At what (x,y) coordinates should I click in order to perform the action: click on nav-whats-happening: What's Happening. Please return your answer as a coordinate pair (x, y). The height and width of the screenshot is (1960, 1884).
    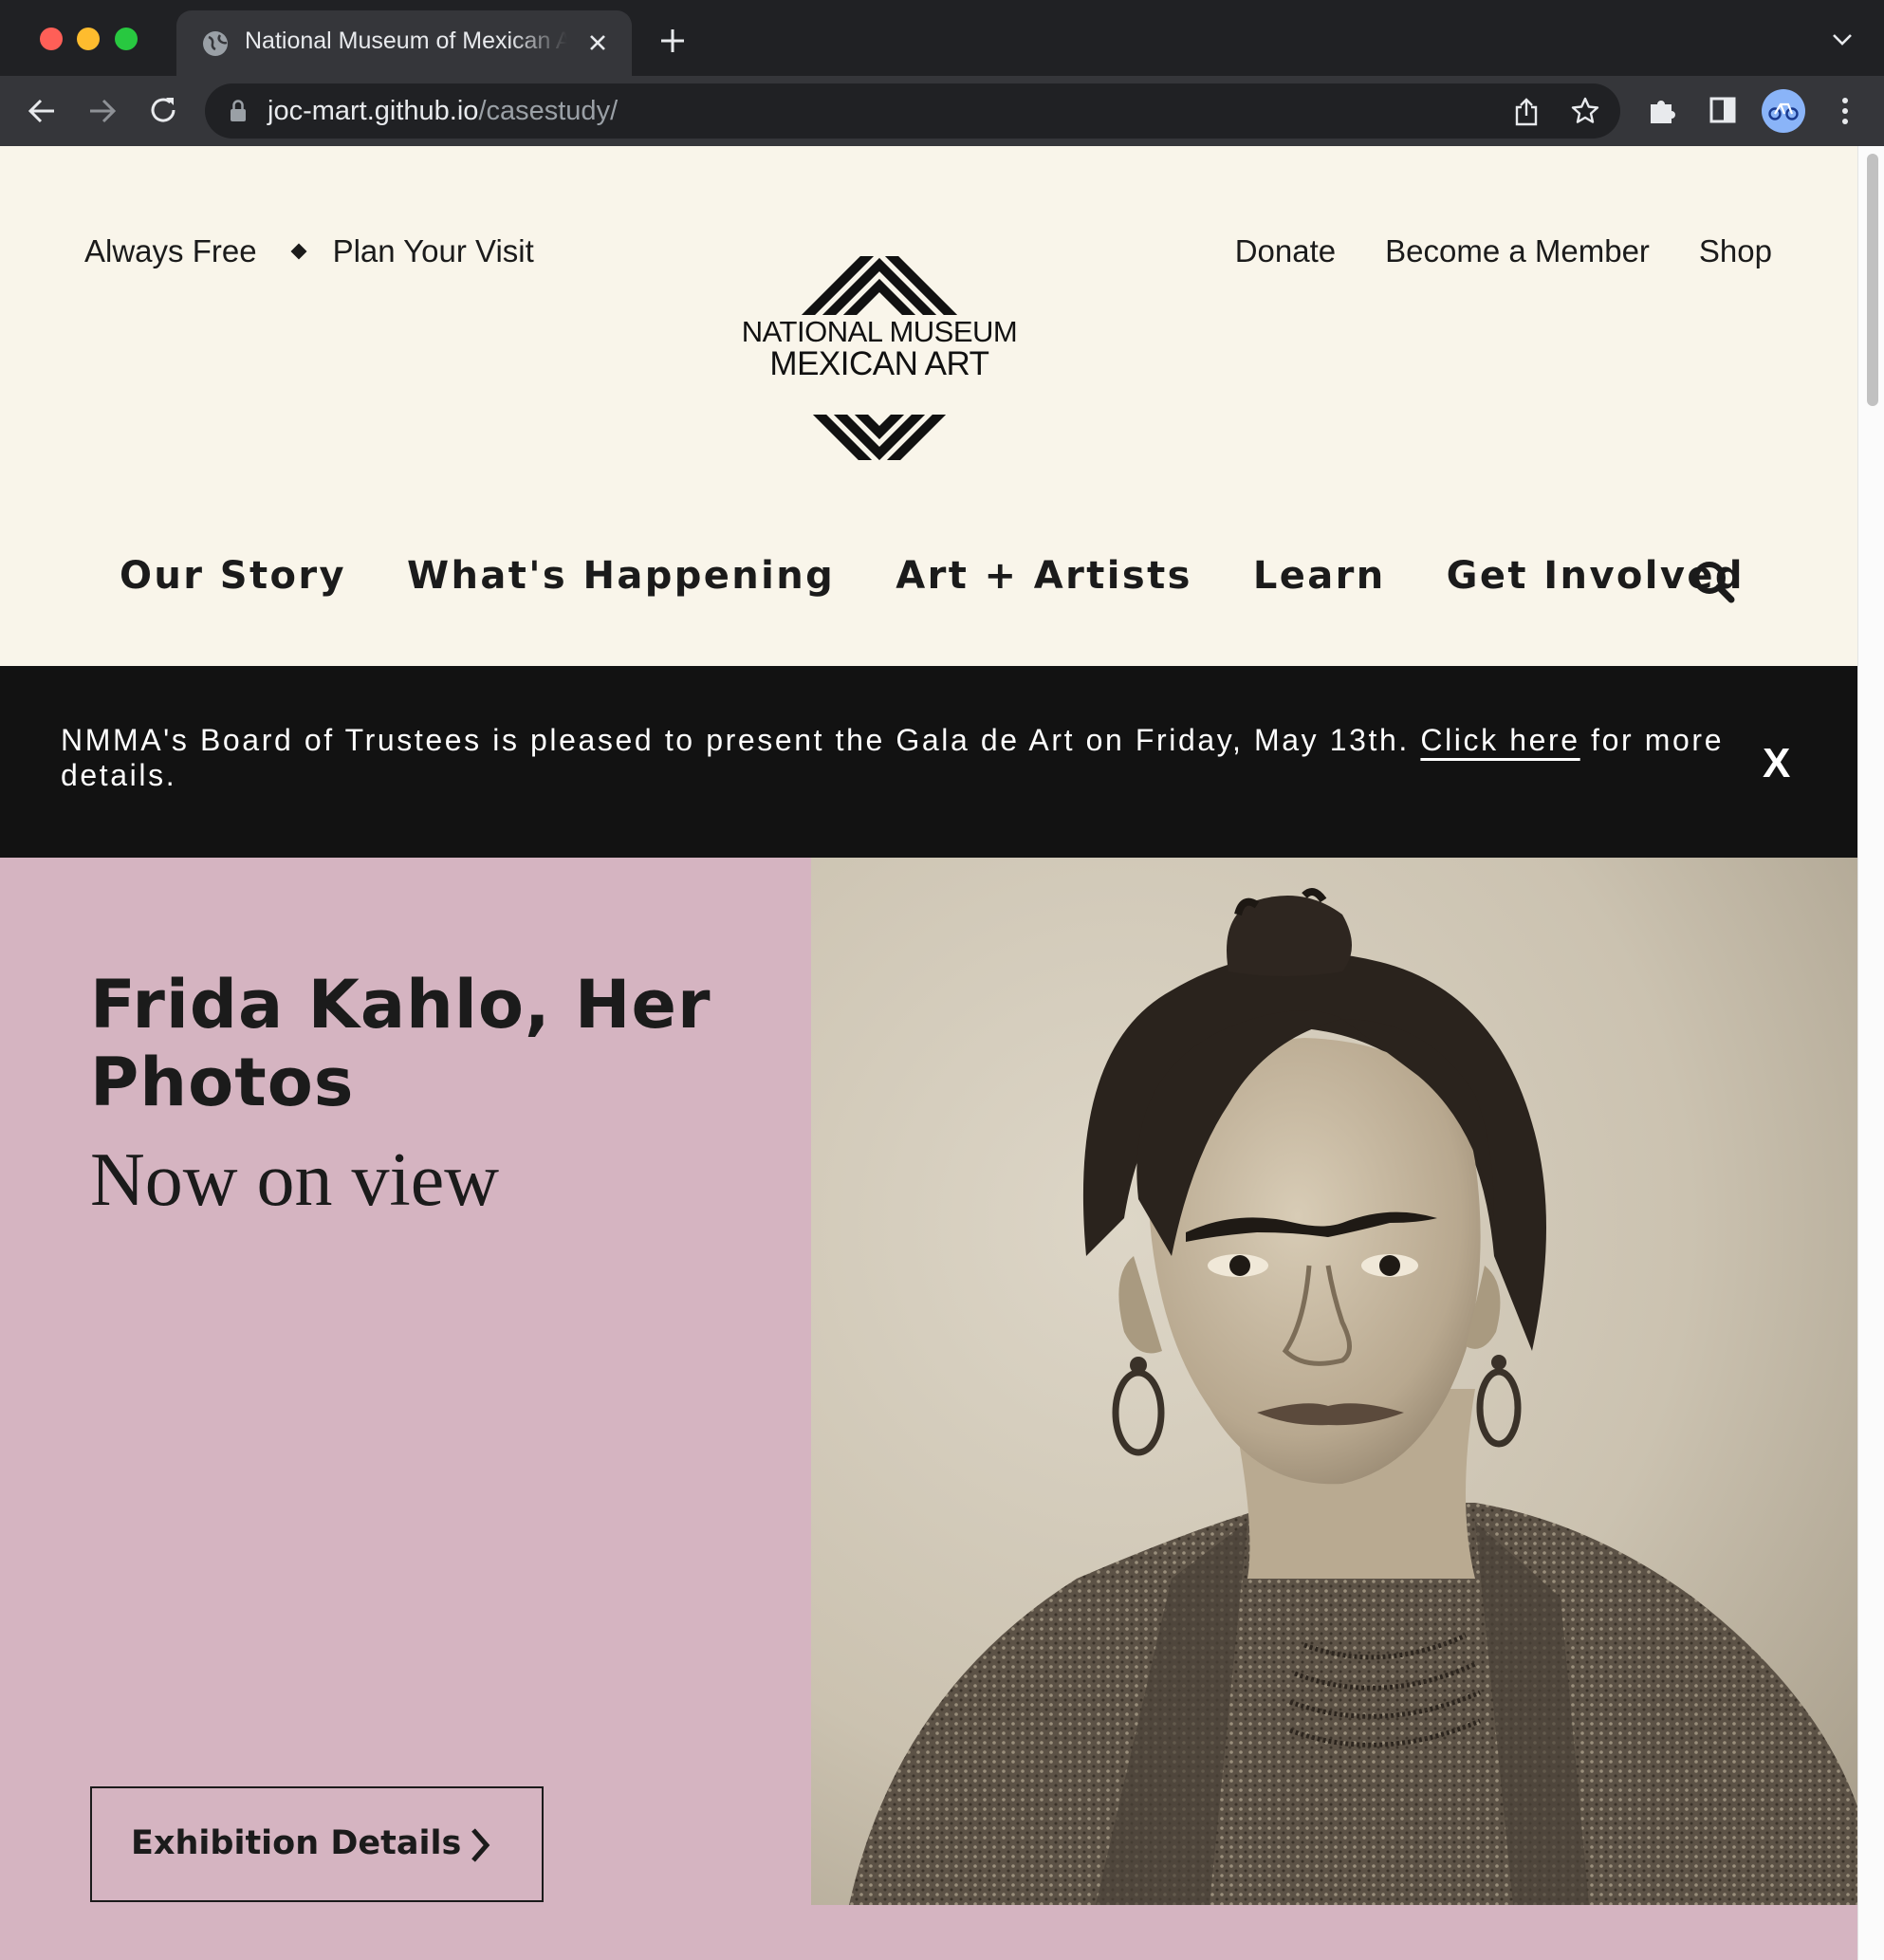
    Looking at the image, I should click on (621, 576).